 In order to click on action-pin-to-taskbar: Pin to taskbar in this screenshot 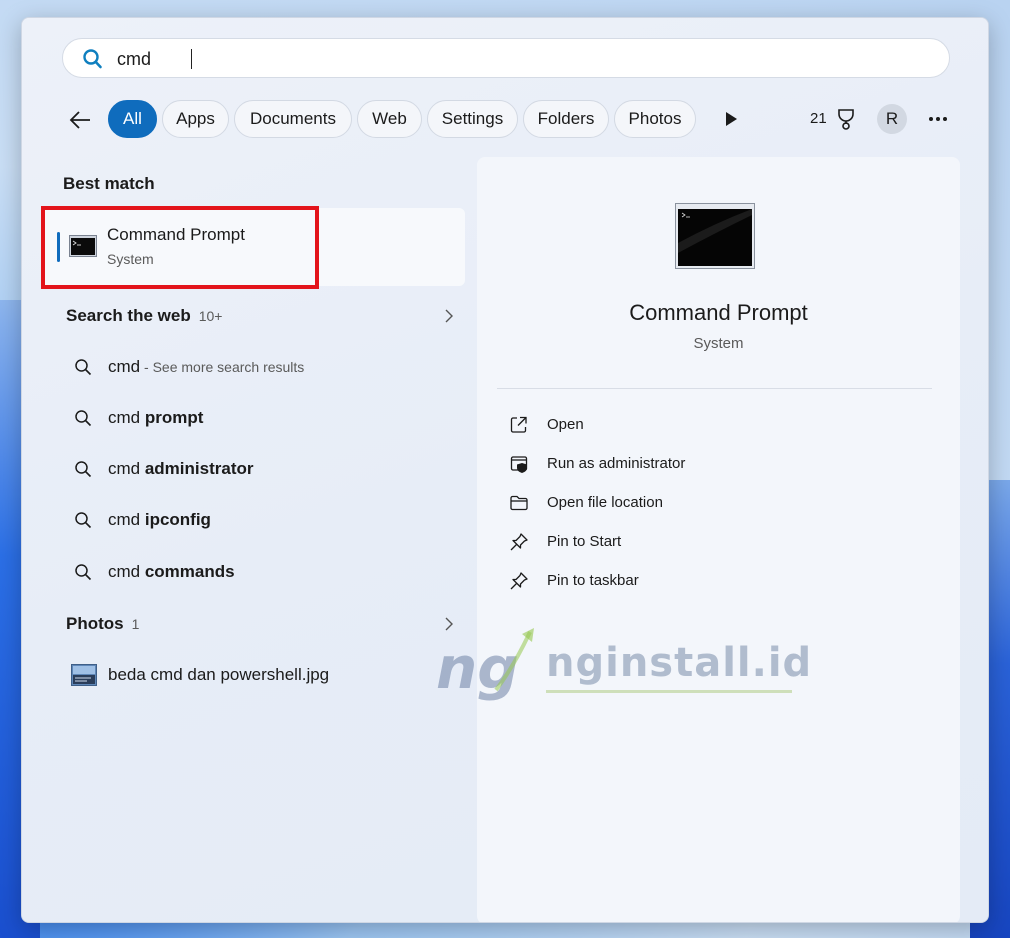, I will do `click(709, 581)`.